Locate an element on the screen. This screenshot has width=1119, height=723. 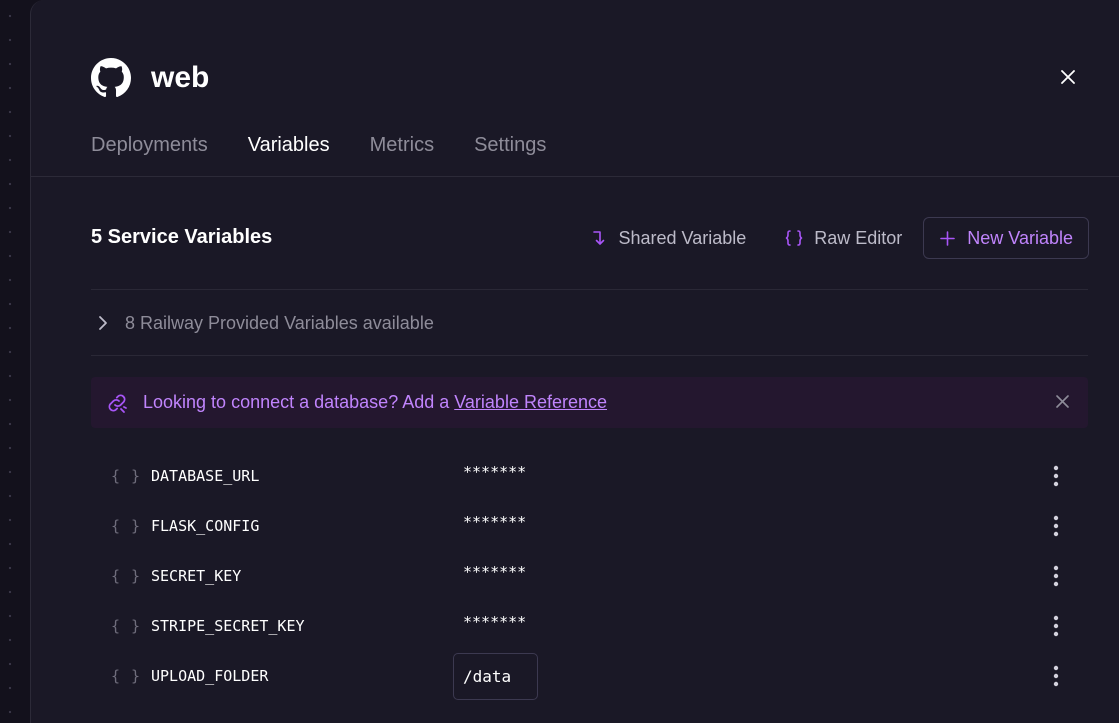
variable-value-field: /data is located at coordinates (495, 676).